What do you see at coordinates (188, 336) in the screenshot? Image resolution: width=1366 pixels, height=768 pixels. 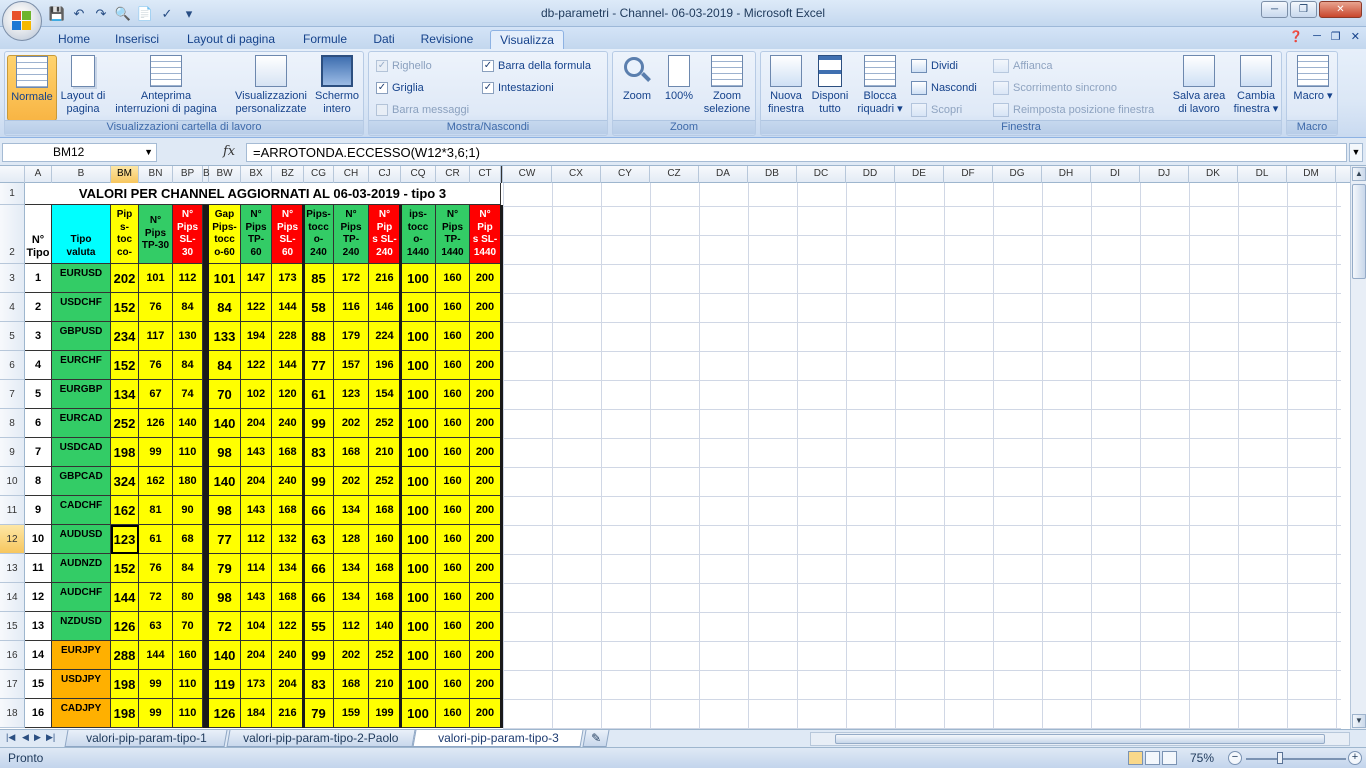 I see `table-cell: 130` at bounding box center [188, 336].